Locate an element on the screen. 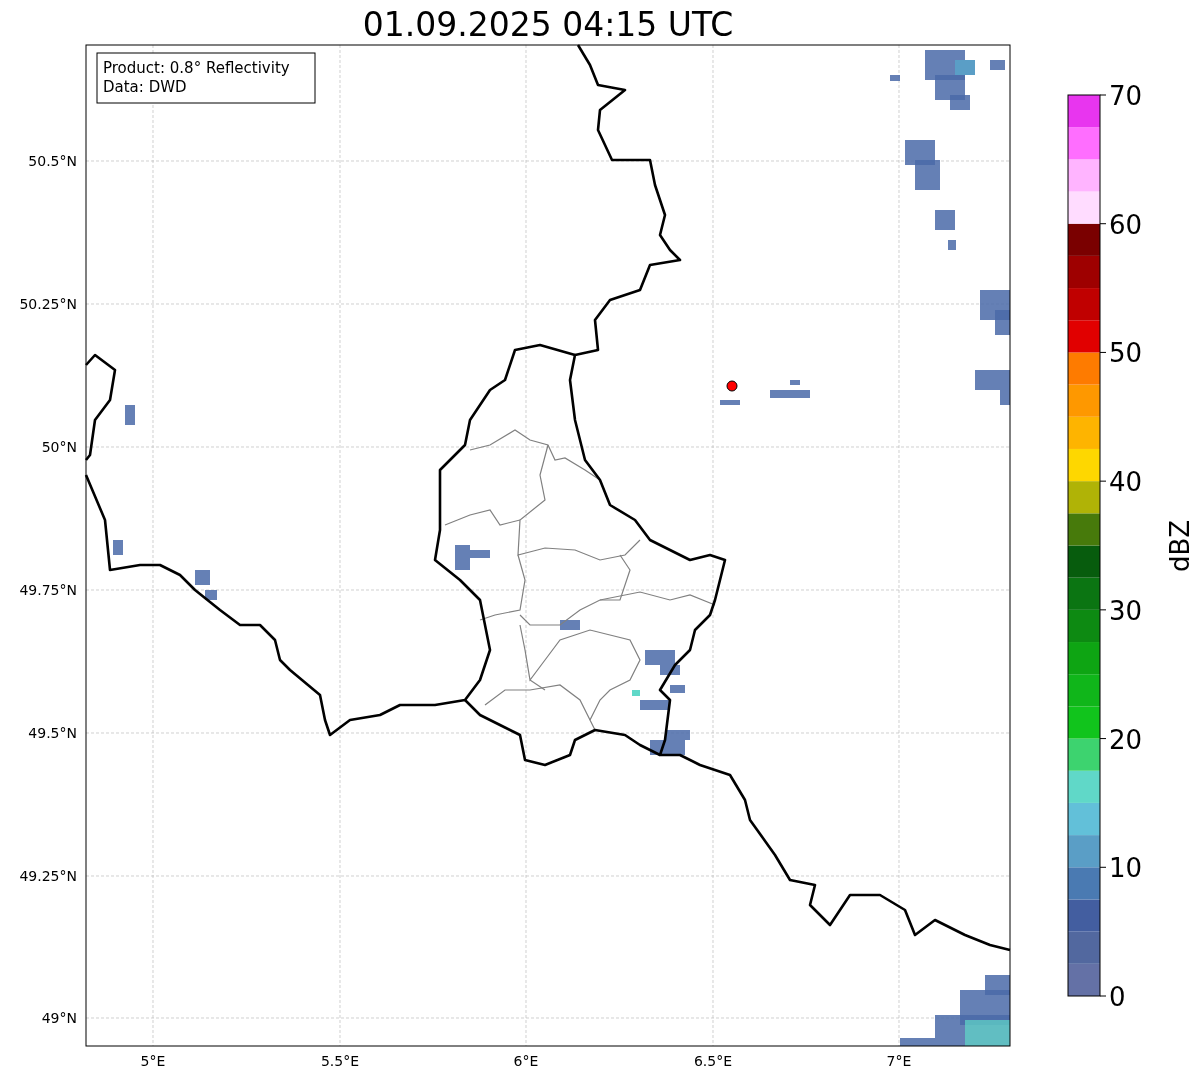  info-text: Product: 0.8° Reflectivity is located at coordinates (196, 68).